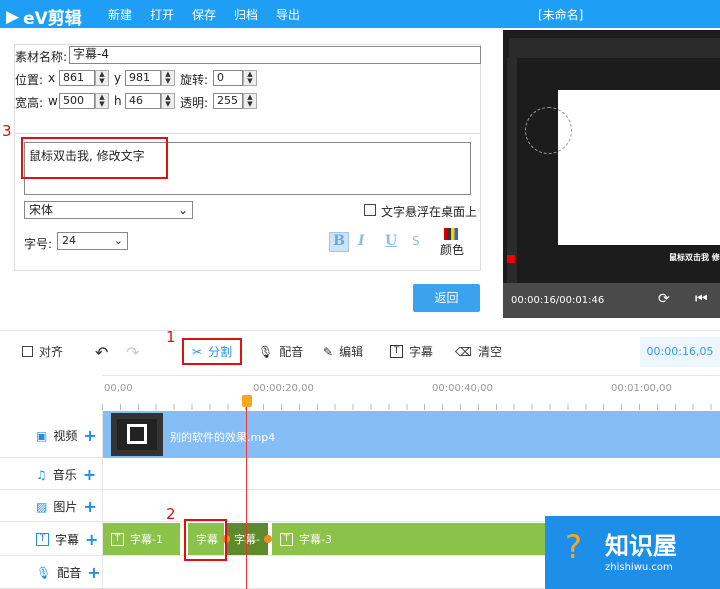  Describe the element at coordinates (639, 167) in the screenshot. I see `preview-canvas` at that location.